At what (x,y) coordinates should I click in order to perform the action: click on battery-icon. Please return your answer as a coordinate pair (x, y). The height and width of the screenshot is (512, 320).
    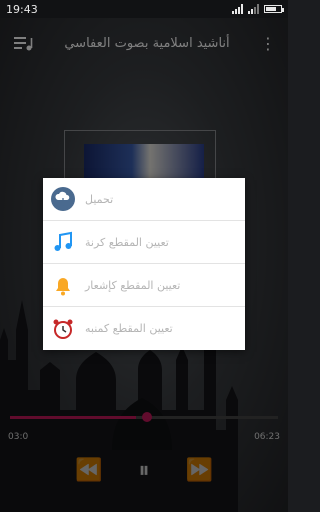
    Looking at the image, I should click on (274, 9).